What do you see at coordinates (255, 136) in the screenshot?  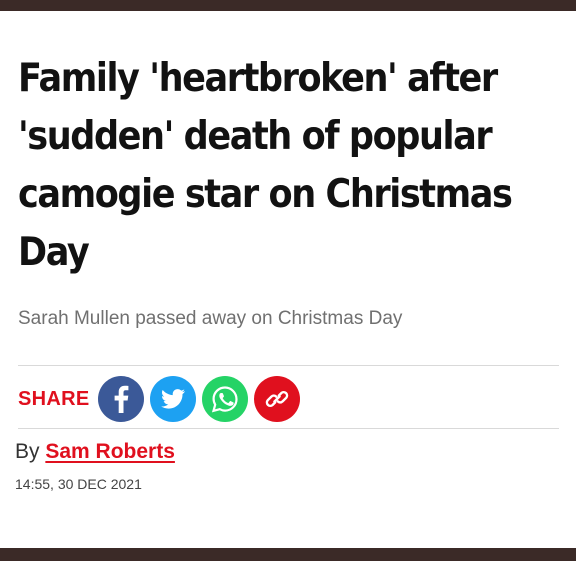 I see `headline-line: 'sudden' death of popular` at bounding box center [255, 136].